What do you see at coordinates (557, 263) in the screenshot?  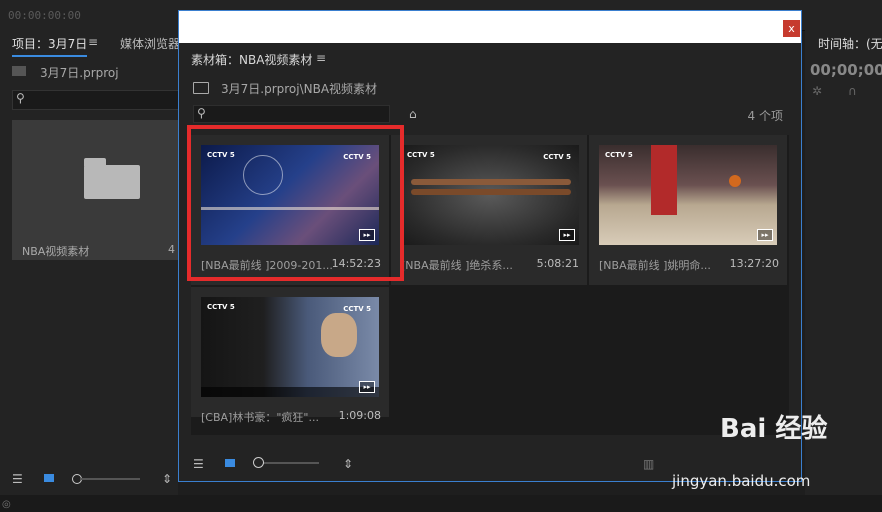 I see `clip-duration: 5:08:21` at bounding box center [557, 263].